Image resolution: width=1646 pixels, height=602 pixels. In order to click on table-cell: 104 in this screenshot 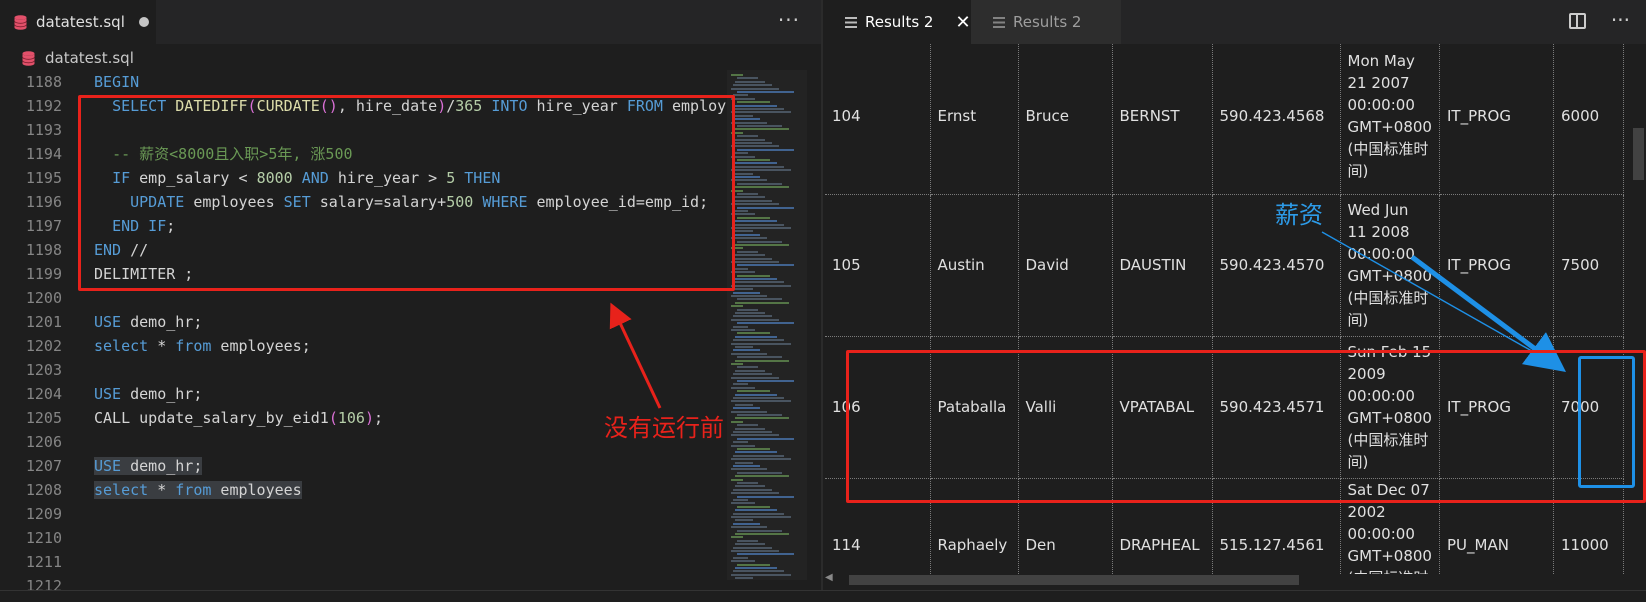, I will do `click(878, 119)`.